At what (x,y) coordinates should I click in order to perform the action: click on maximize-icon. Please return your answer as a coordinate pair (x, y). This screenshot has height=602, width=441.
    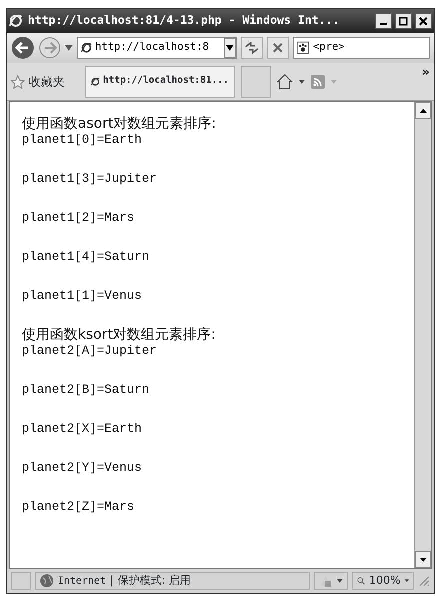
    Looking at the image, I should click on (403, 21).